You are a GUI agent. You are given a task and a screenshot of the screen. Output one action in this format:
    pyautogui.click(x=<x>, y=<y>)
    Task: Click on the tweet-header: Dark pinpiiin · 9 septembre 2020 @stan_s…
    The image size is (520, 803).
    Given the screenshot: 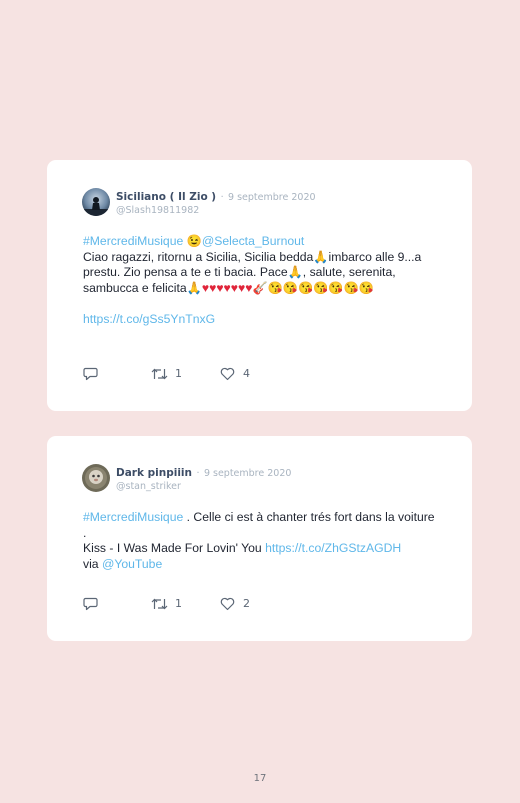 What is the action you would take?
    pyautogui.click(x=289, y=479)
    